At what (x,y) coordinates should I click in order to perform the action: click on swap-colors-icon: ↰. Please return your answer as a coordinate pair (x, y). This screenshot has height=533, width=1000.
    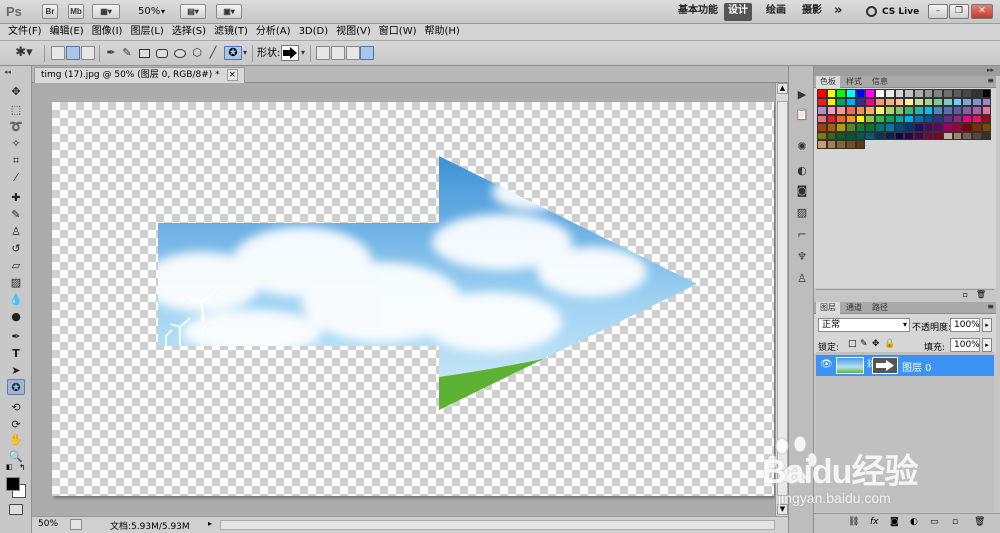
    Looking at the image, I should click on (22, 467).